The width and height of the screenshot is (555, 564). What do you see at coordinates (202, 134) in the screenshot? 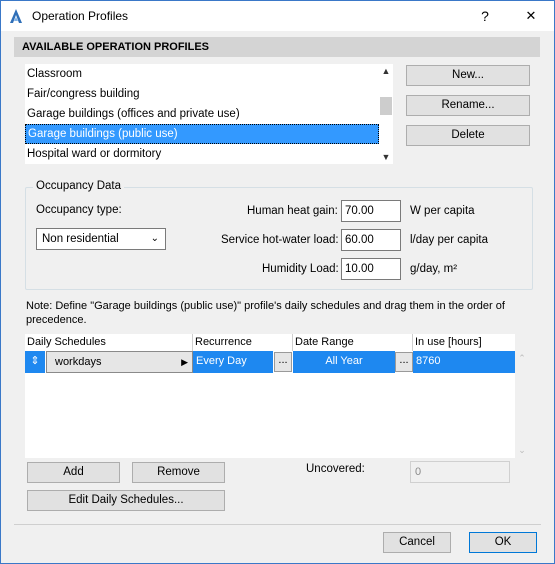
I see `list-item-selected: Garage buildings (public use)` at bounding box center [202, 134].